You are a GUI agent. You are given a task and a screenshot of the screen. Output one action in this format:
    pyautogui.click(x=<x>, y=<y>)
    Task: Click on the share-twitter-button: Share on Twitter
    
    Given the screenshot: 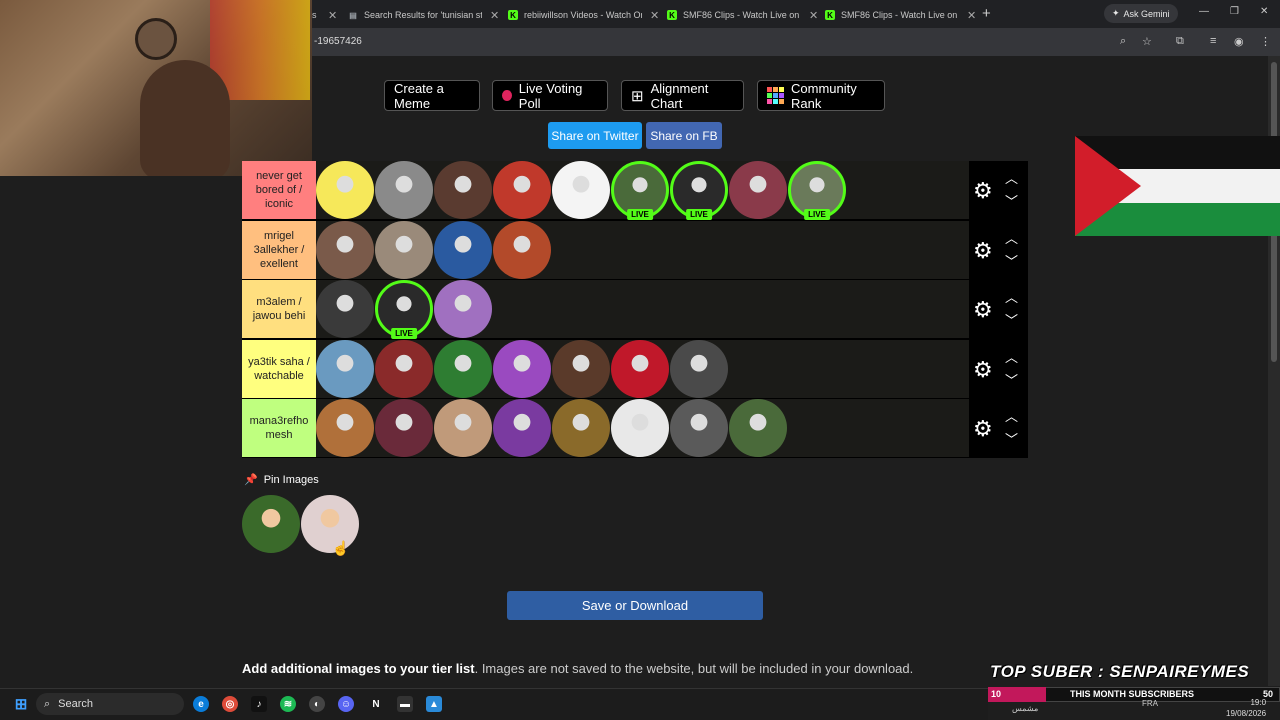 What is the action you would take?
    pyautogui.click(x=595, y=135)
    